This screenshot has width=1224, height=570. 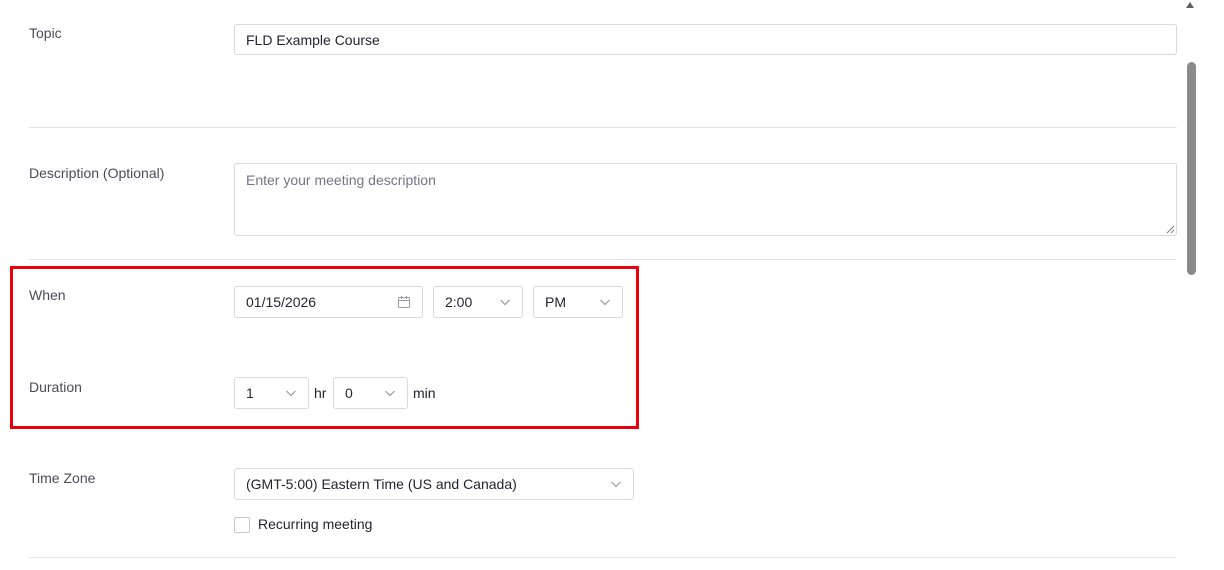 I want to click on timezone-value: (GMT-5:00) Eastern Time (US and Canada), so click(x=381, y=484).